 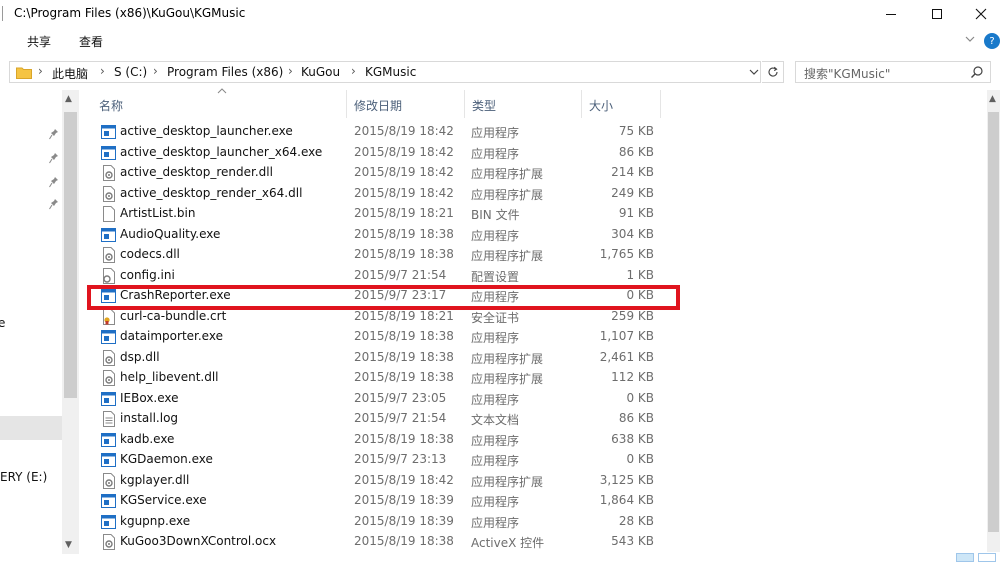 I want to click on maximize-button, so click(x=937, y=14).